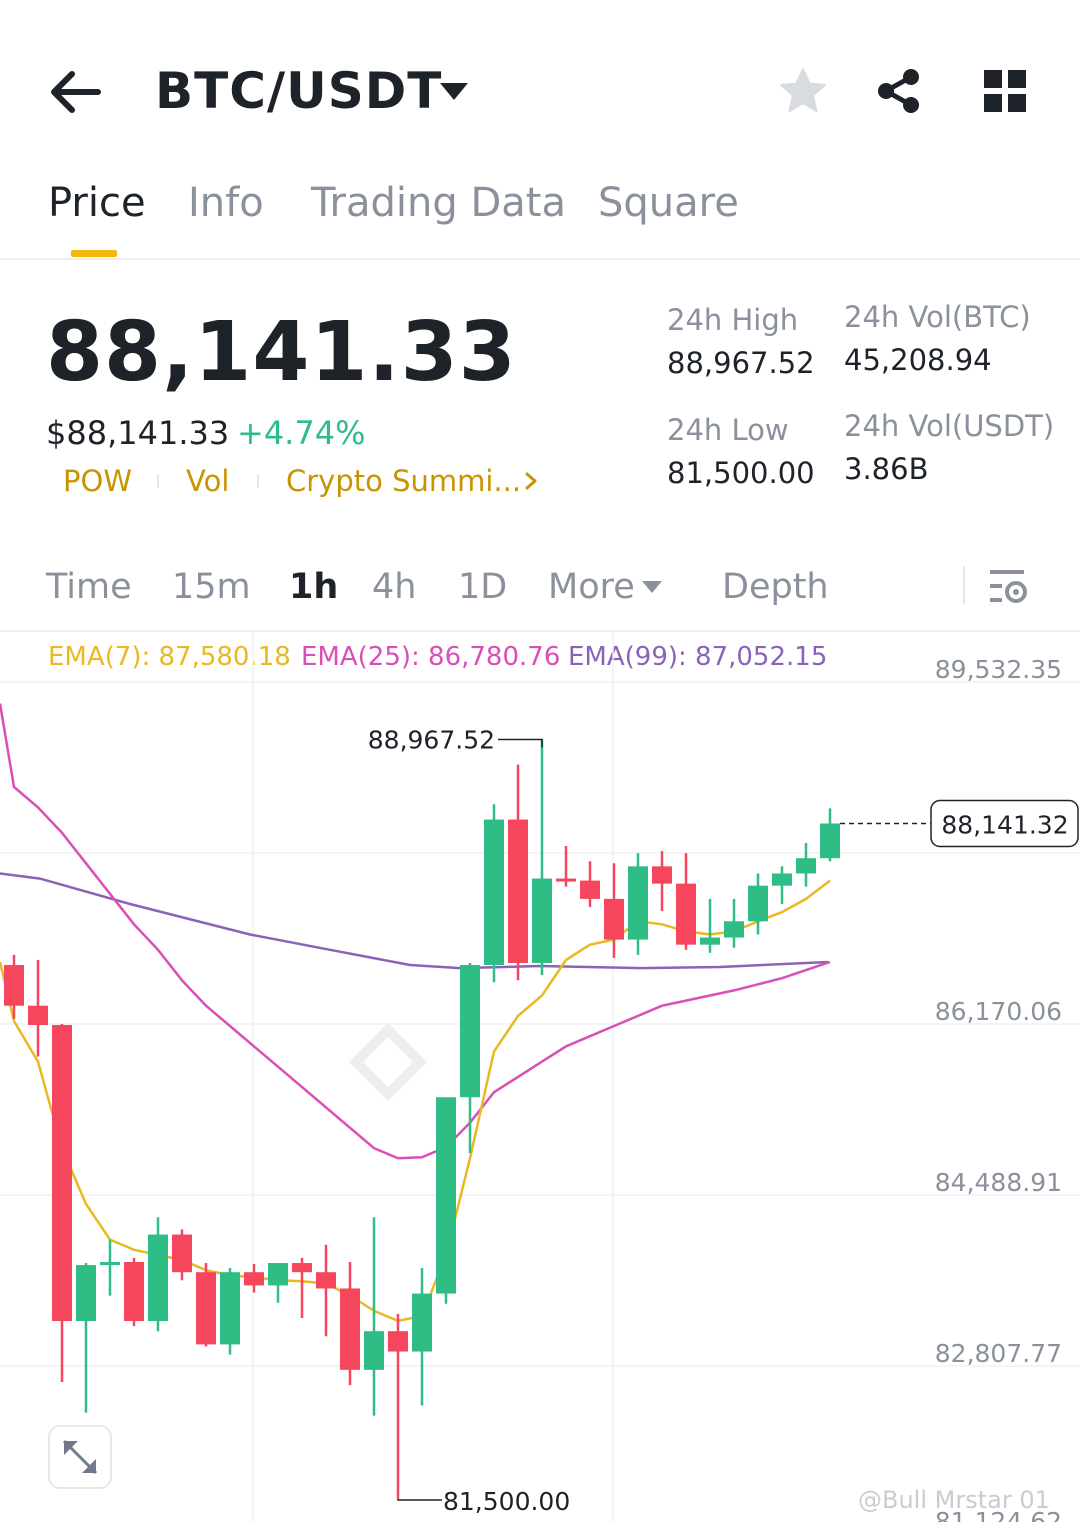 The width and height of the screenshot is (1080, 1522). I want to click on tag-pow: POW, so click(97, 481).